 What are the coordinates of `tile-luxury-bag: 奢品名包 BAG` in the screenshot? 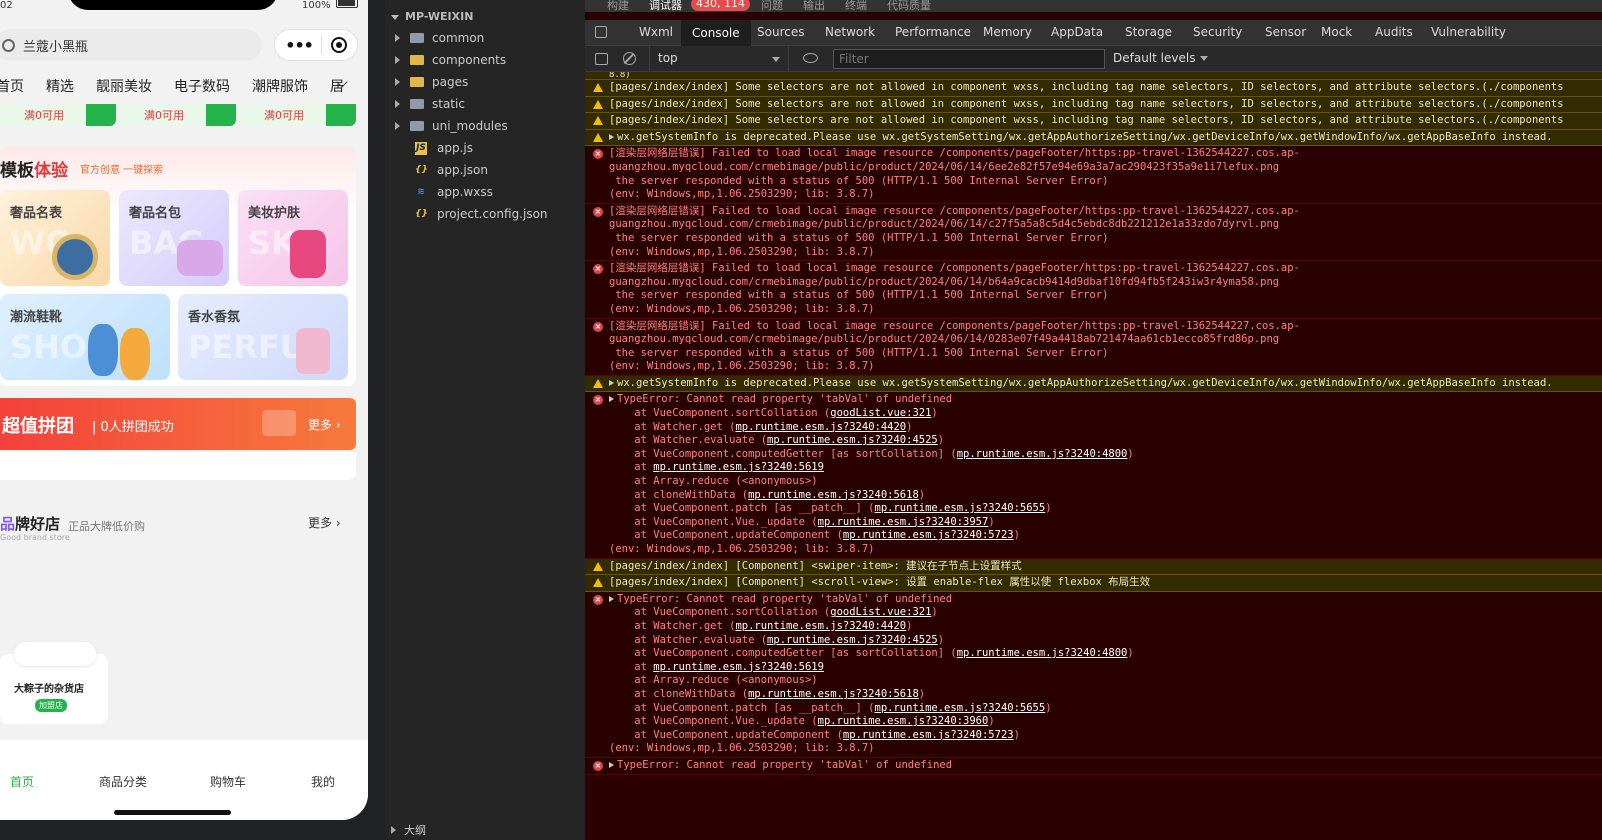 It's located at (174, 238).